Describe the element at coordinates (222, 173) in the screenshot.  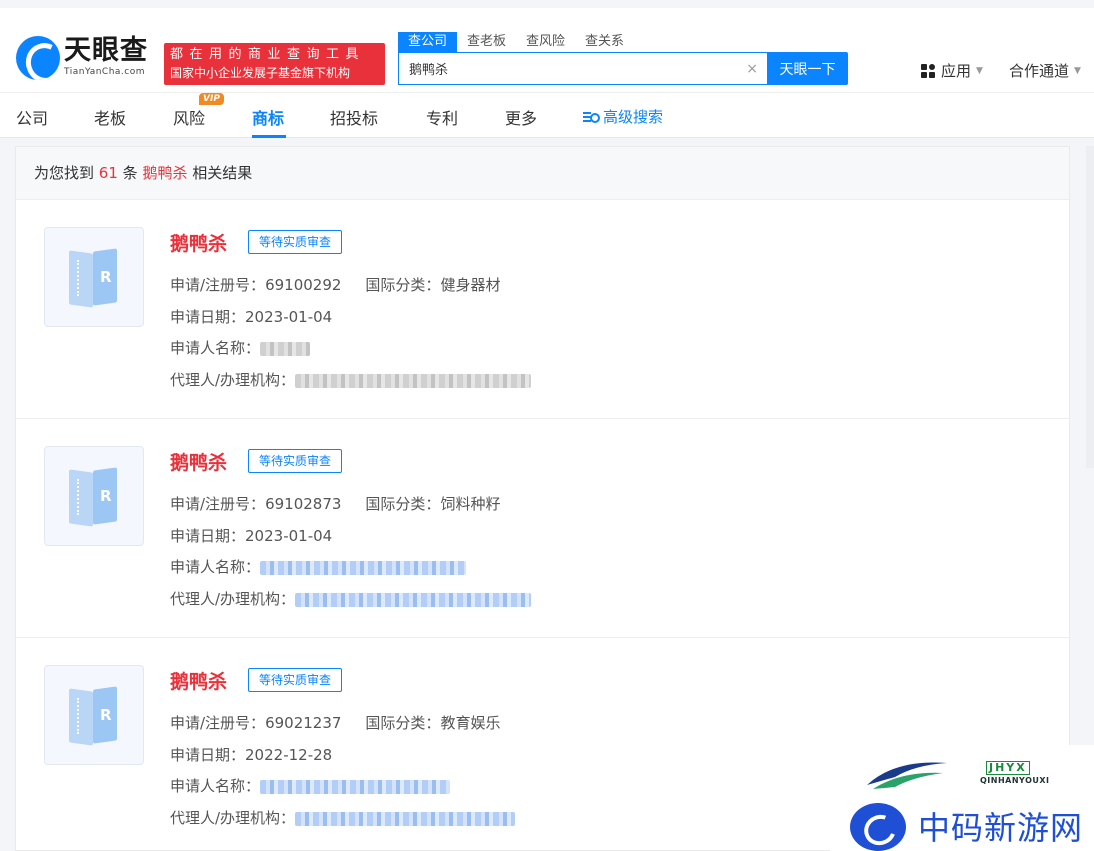
I see `summary-suffix: 相关结果` at that location.